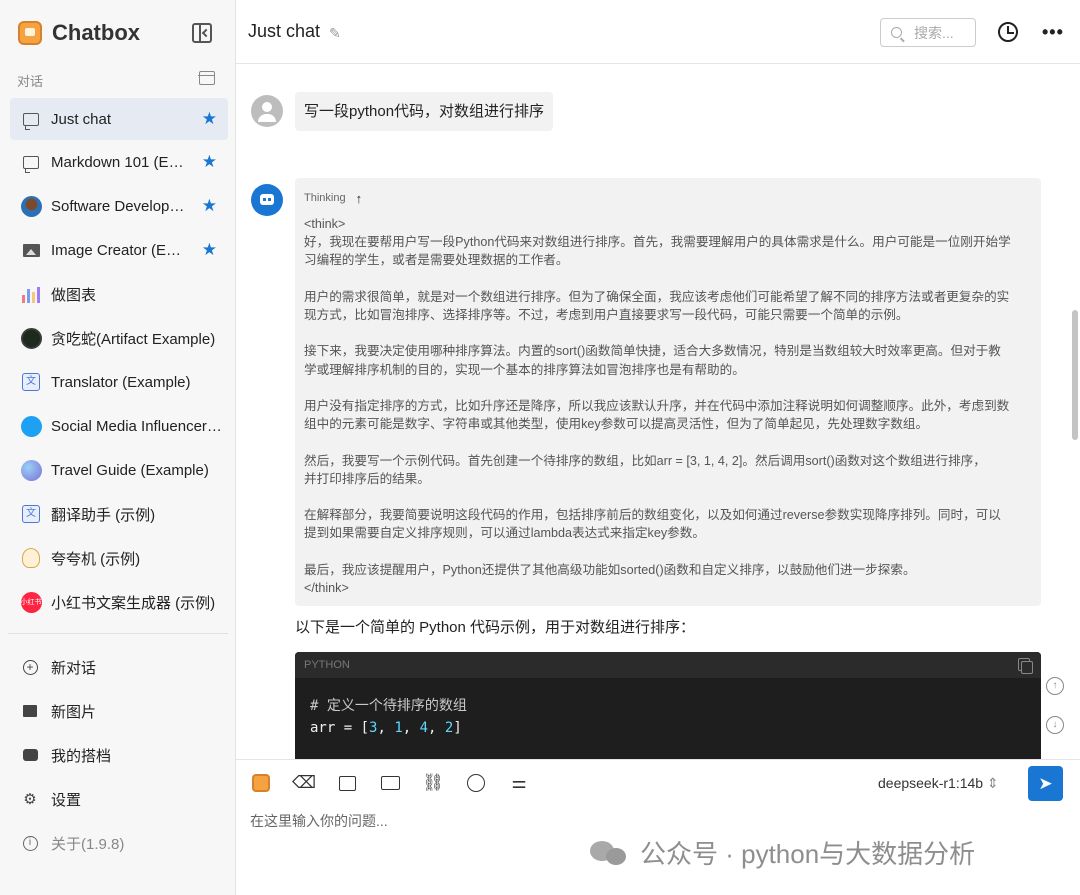 This screenshot has height=895, width=1080. What do you see at coordinates (130, 470) in the screenshot?
I see `session-label: Travel Guide (Example)` at bounding box center [130, 470].